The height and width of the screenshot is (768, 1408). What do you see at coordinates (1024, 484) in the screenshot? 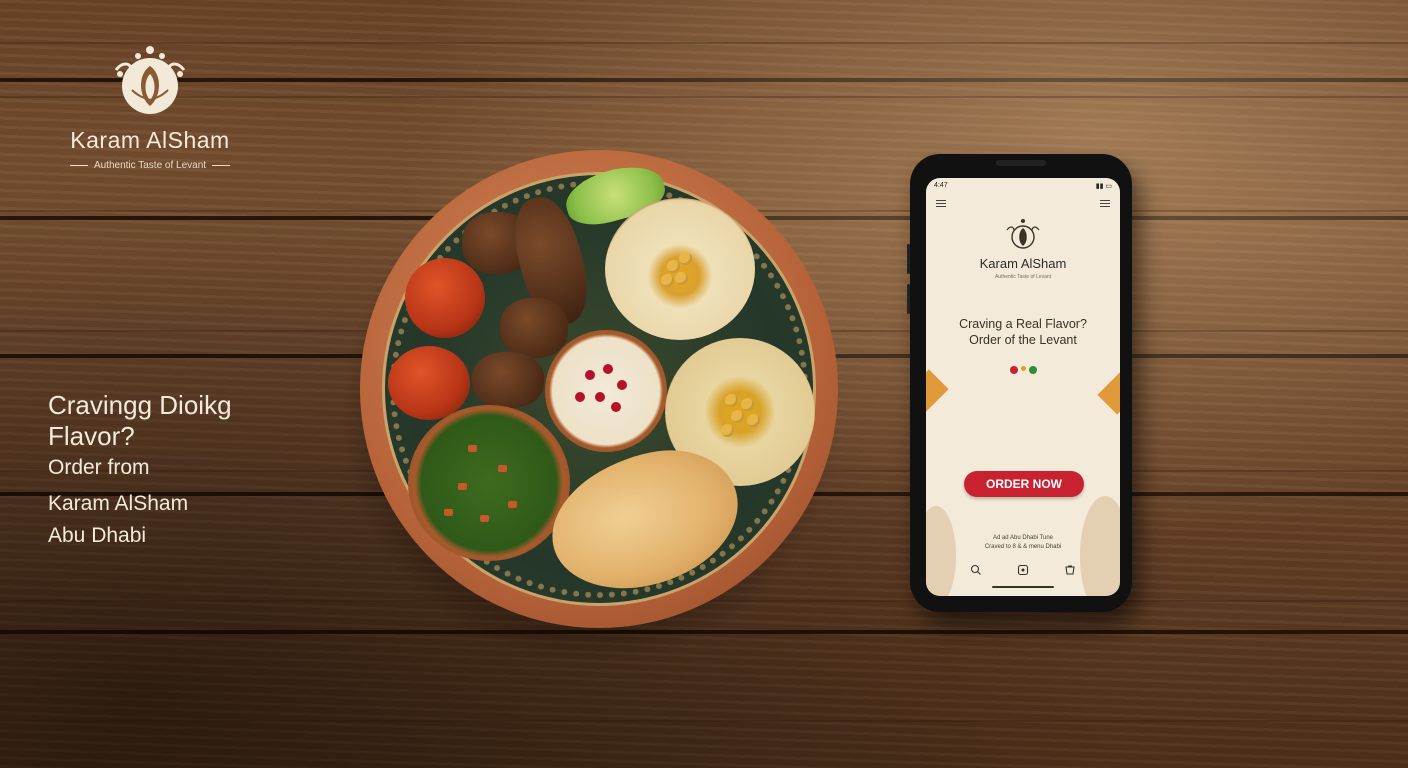
I see `order-now-button: ORDER NOW` at bounding box center [1024, 484].